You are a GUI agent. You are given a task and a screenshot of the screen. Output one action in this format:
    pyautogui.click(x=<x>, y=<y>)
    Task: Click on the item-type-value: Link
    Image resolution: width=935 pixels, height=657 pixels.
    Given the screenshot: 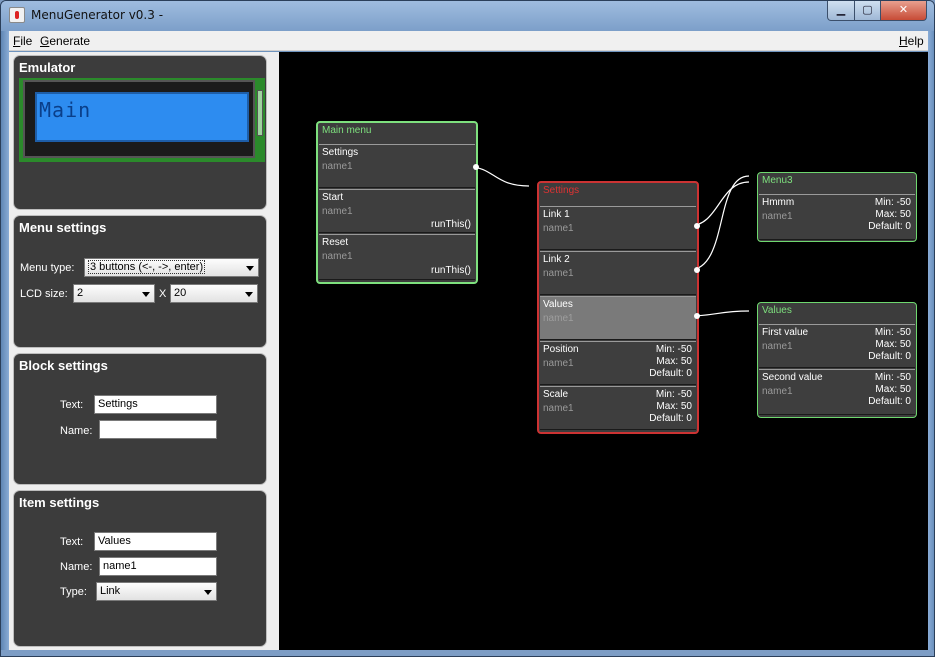 What is the action you would take?
    pyautogui.click(x=110, y=591)
    